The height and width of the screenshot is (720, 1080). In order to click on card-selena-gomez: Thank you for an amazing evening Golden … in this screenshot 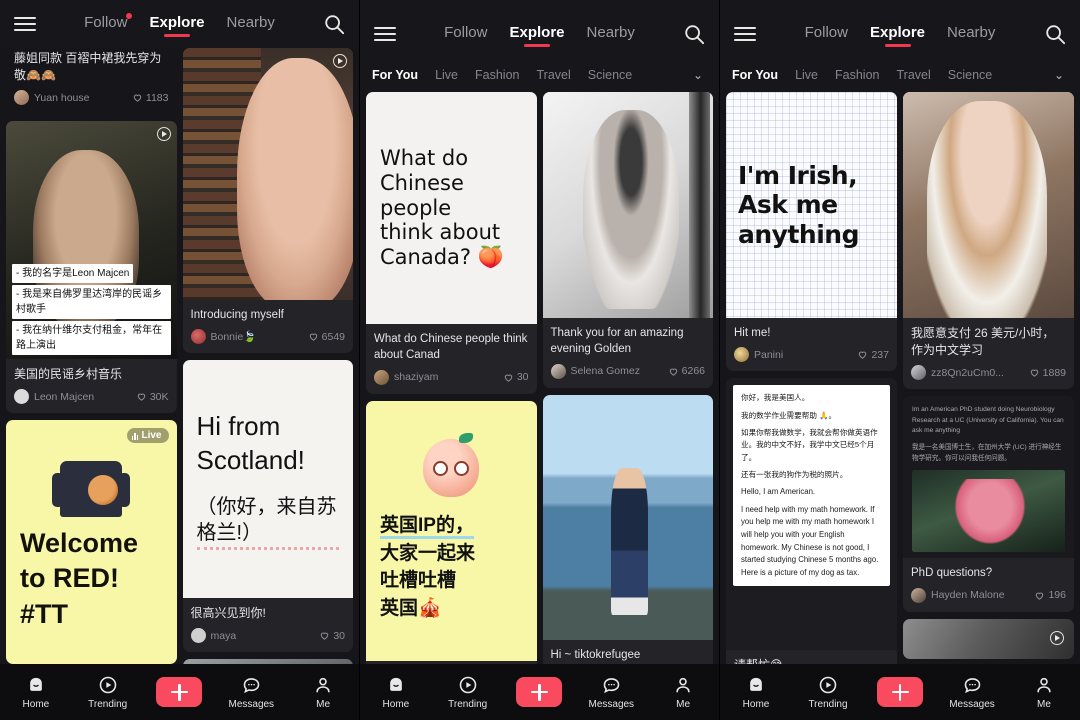, I will do `click(627, 240)`.